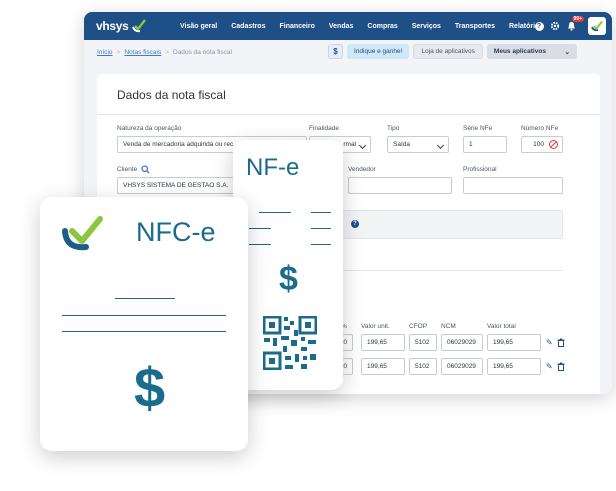 The height and width of the screenshot is (491, 616). What do you see at coordinates (138, 26) in the screenshot?
I see `brand-check-icon` at bounding box center [138, 26].